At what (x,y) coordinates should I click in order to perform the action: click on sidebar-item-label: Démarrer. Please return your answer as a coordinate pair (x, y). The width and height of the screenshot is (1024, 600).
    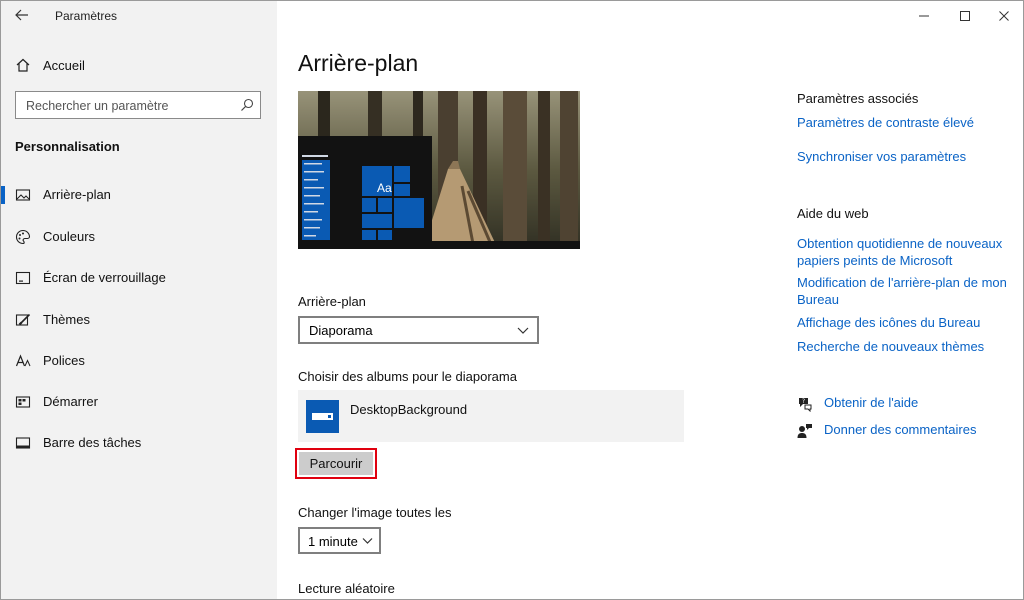
    Looking at the image, I should click on (70, 401).